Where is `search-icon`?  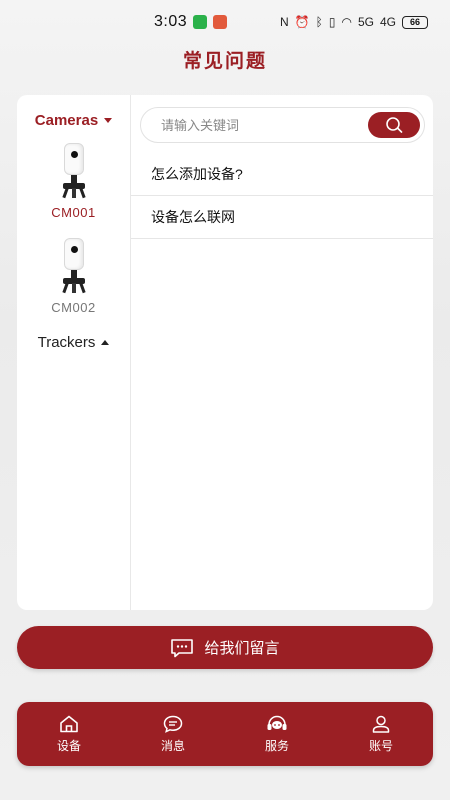 search-icon is located at coordinates (394, 125).